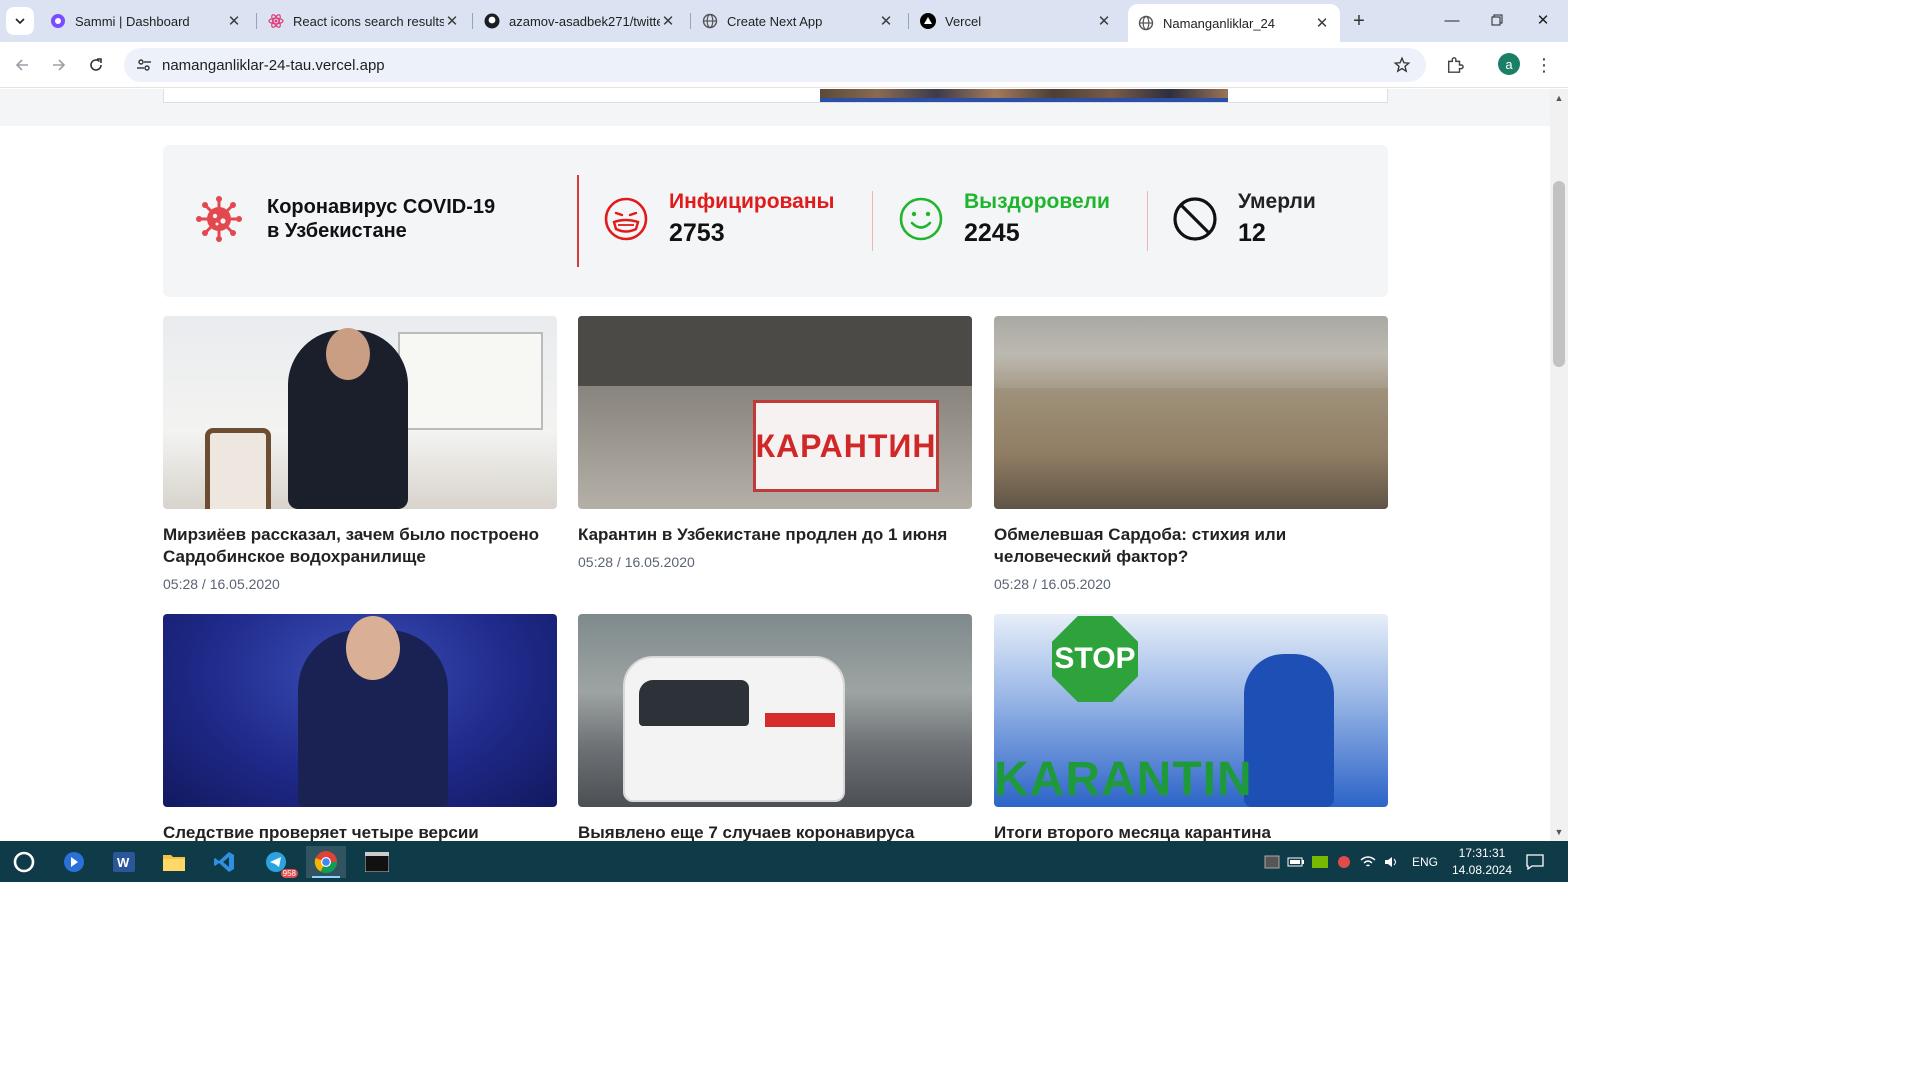 The width and height of the screenshot is (1920, 1080). I want to click on system-clock: 17:31:31 14.08.2024, so click(1482, 862).